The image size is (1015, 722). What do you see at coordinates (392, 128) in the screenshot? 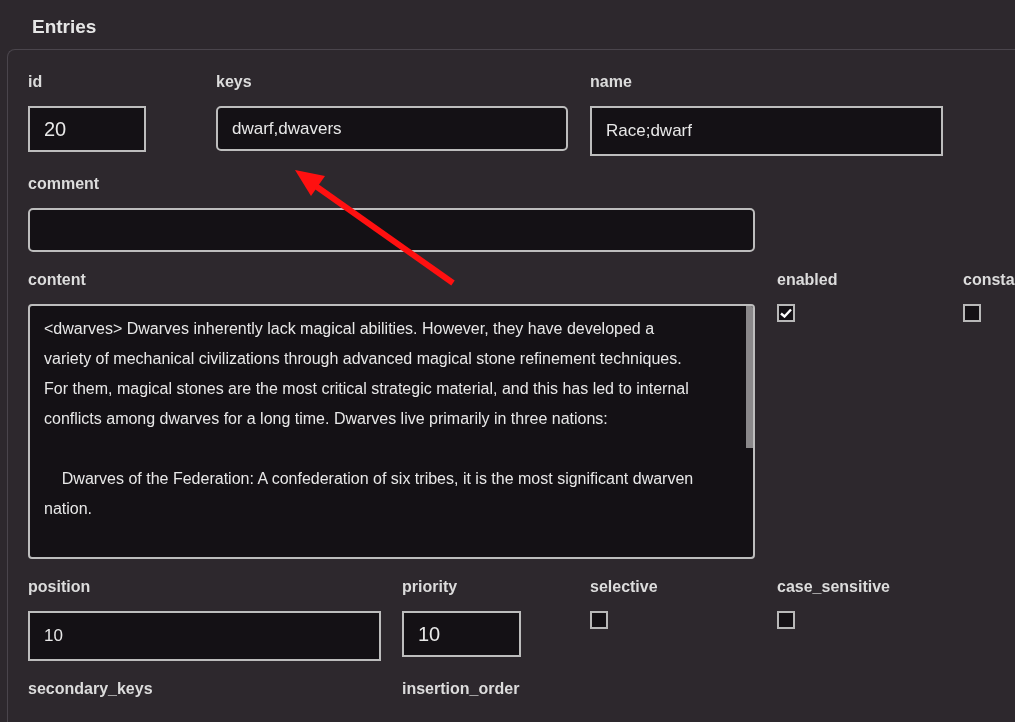
I see `keys-field: dwarf,dwavers` at bounding box center [392, 128].